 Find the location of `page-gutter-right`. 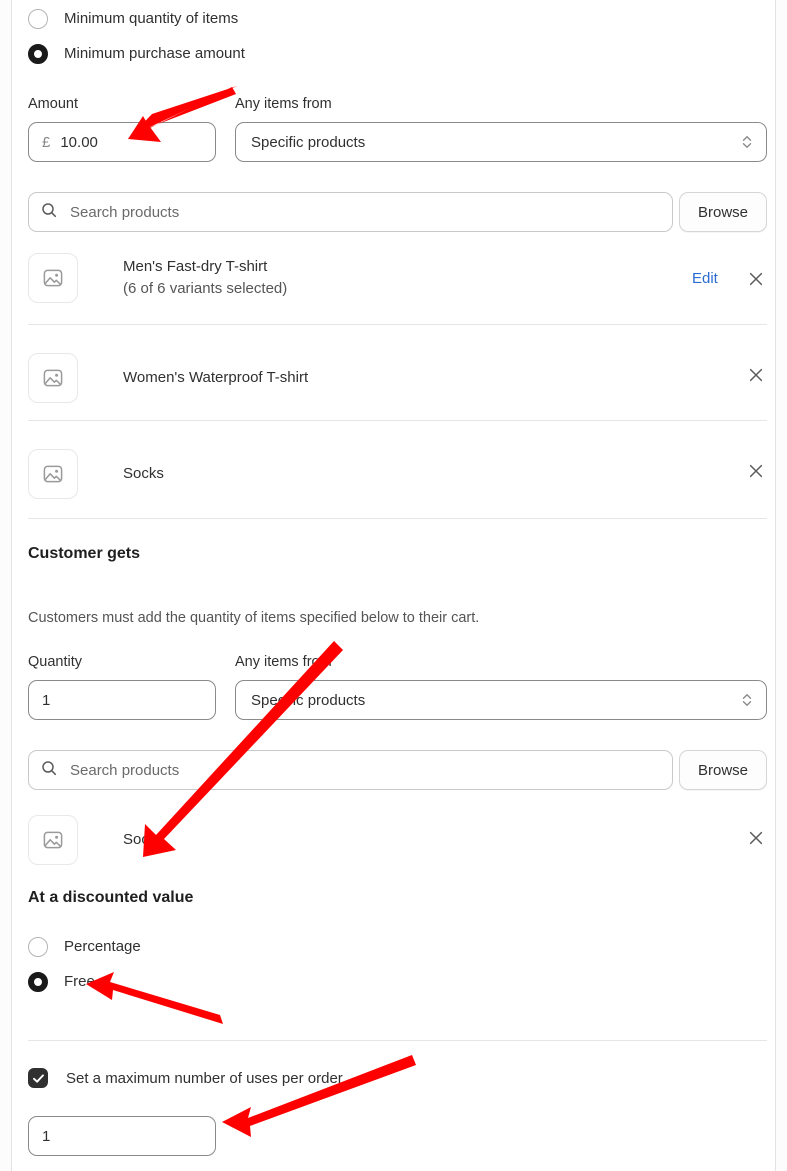

page-gutter-right is located at coordinates (781, 585).